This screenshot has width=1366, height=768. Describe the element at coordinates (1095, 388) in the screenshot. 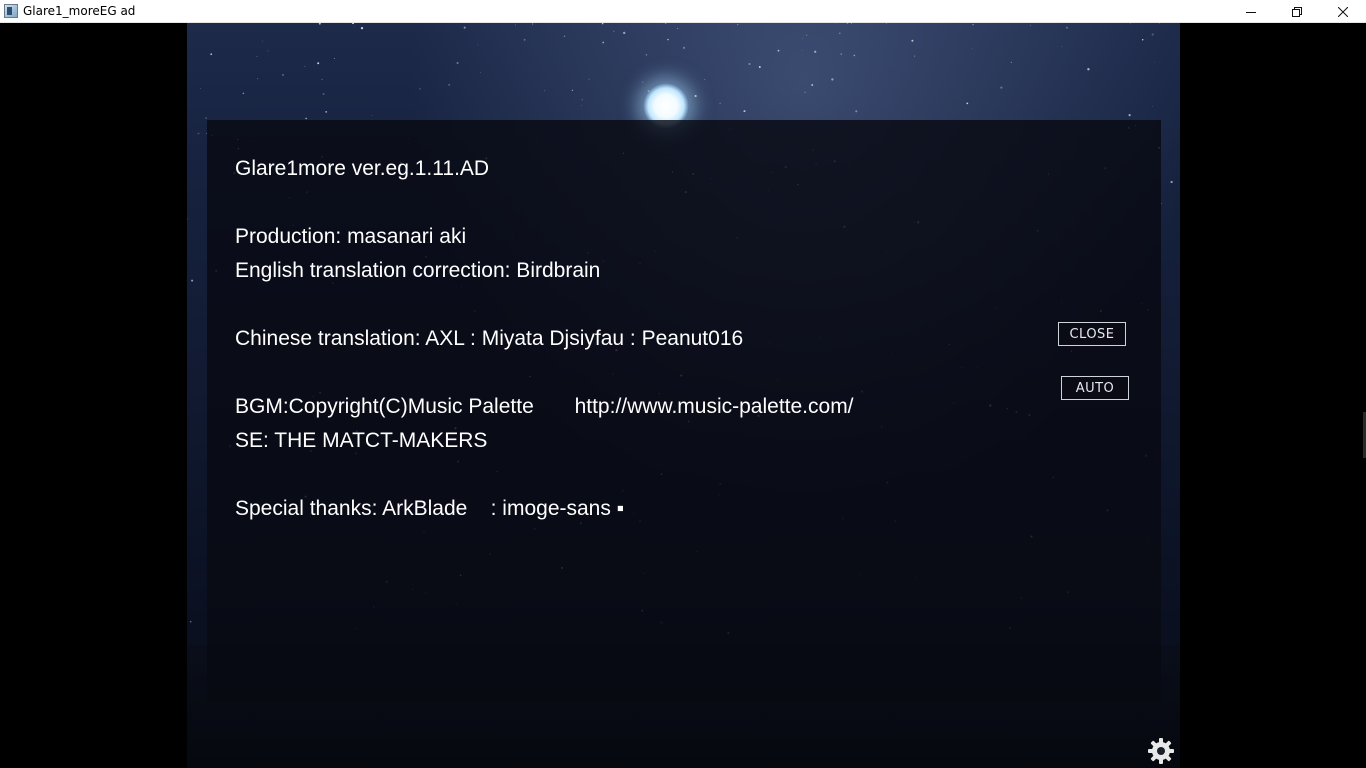

I see `auto-button: AUTO` at that location.